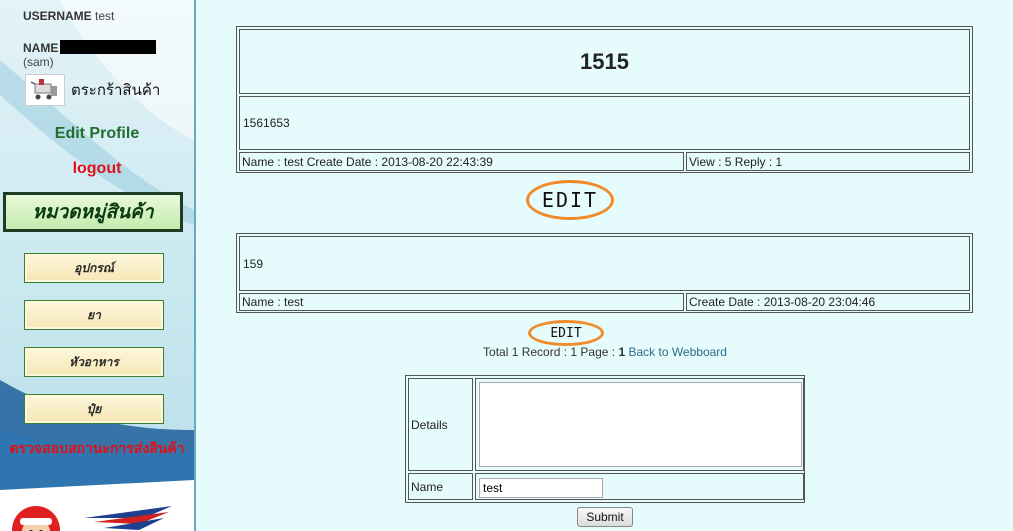 This screenshot has height=531, width=1013. I want to click on details-textarea, so click(640, 424).